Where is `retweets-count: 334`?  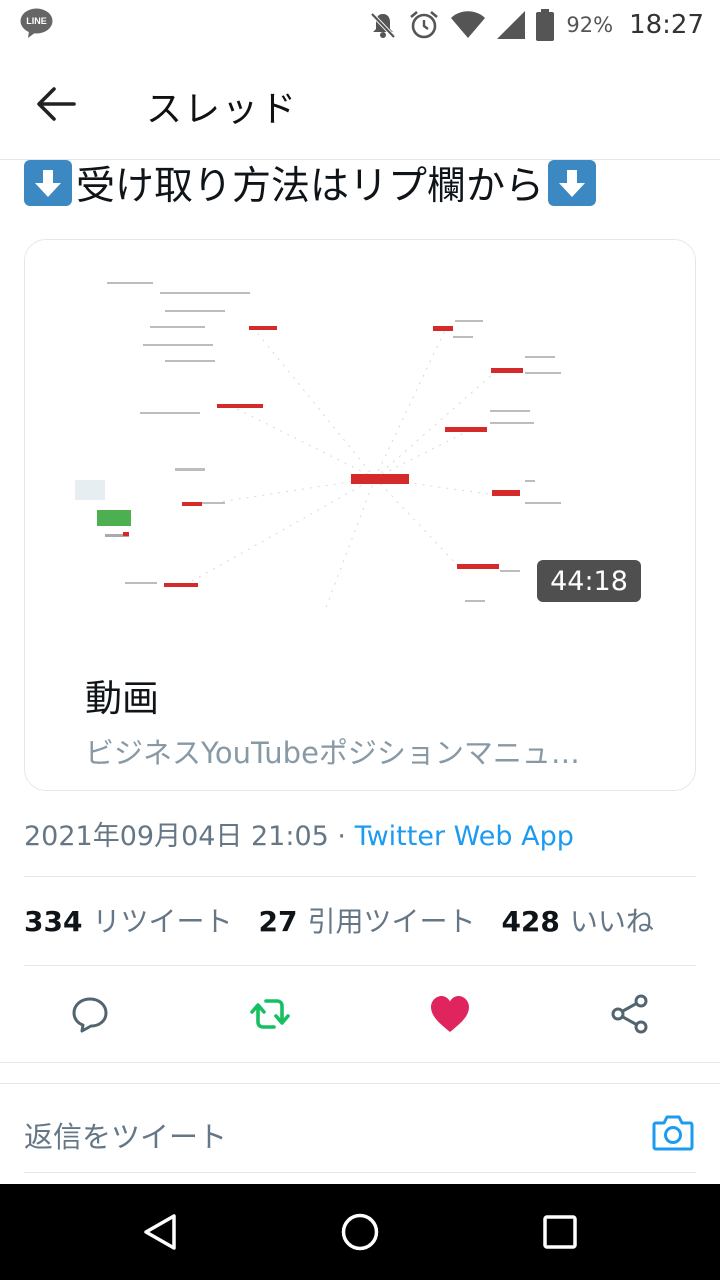
retweets-count: 334 is located at coordinates (53, 921).